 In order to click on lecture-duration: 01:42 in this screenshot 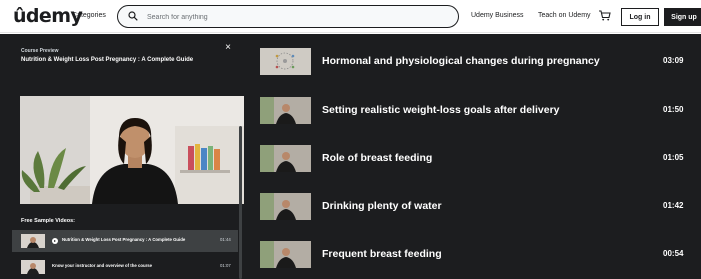, I will do `click(673, 205)`.